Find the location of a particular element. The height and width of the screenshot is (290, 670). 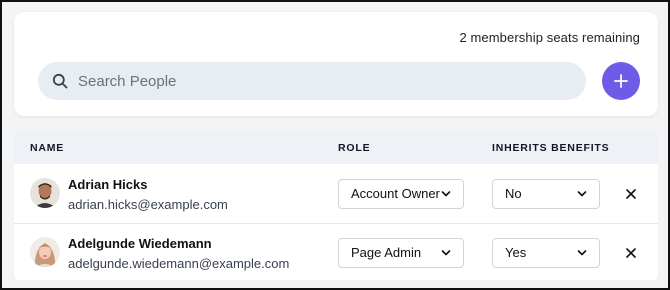

table-header: NAME ROLE INHERITS BENEFITS is located at coordinates (336, 147).